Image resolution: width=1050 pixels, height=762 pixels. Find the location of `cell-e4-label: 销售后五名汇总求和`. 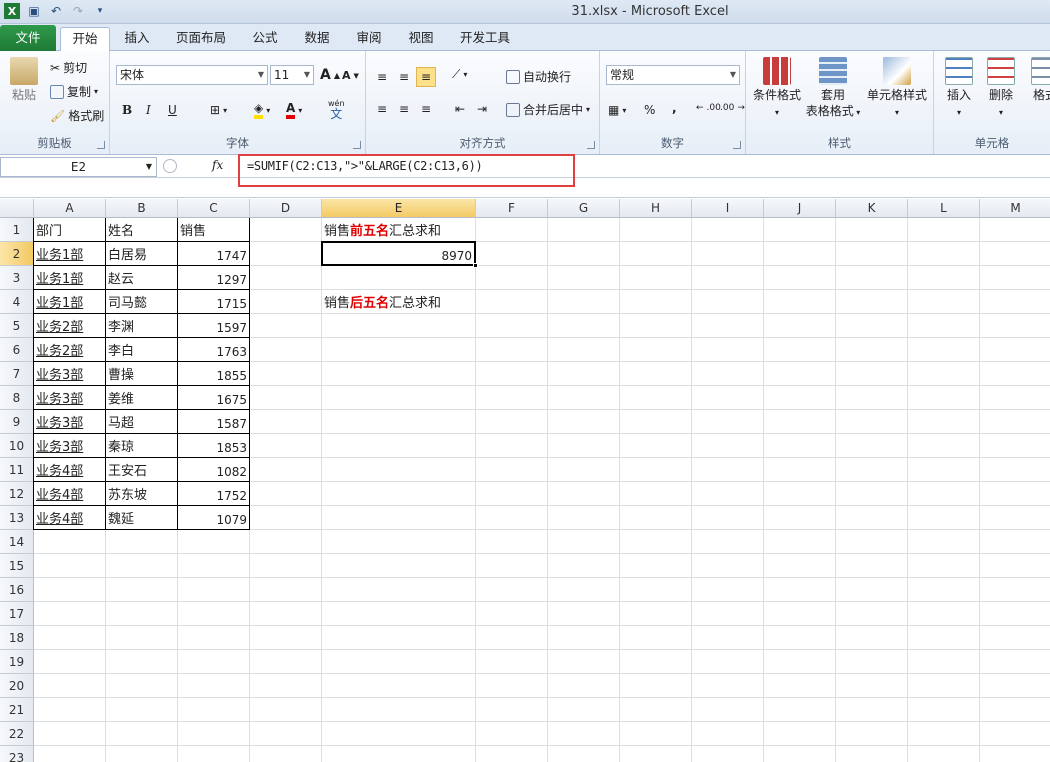

cell-e4-label: 销售后五名汇总求和 is located at coordinates (422, 302).